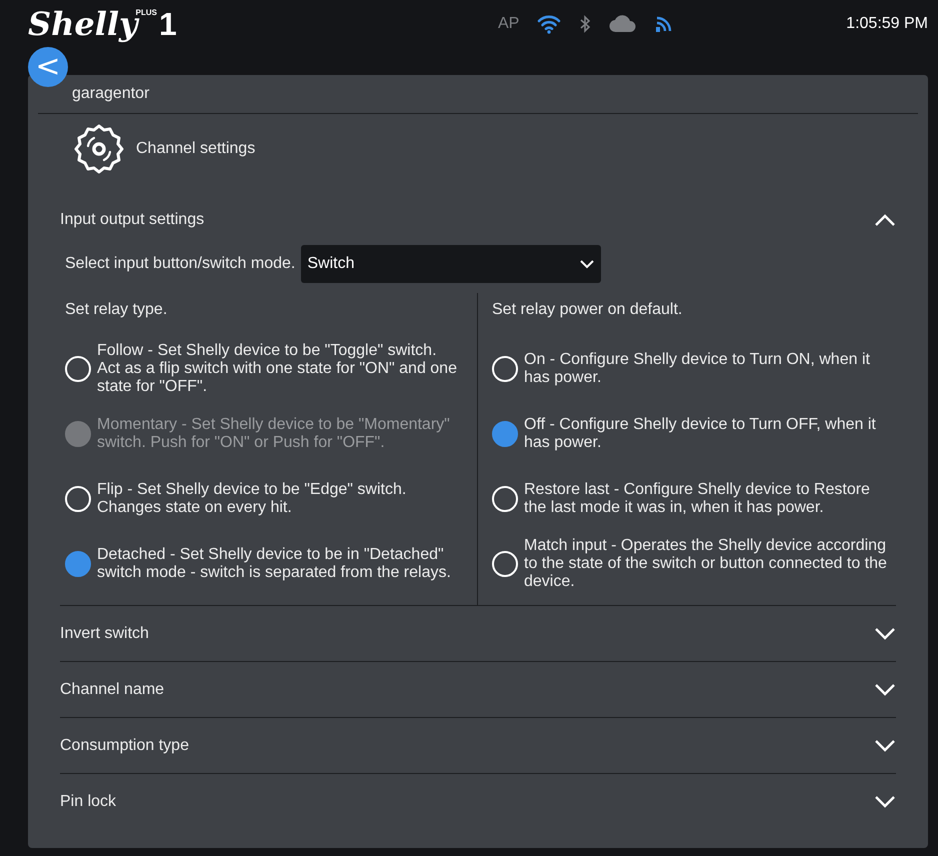 The height and width of the screenshot is (856, 938). What do you see at coordinates (83, 24) in the screenshot?
I see `logo-wordmark: Shelly` at bounding box center [83, 24].